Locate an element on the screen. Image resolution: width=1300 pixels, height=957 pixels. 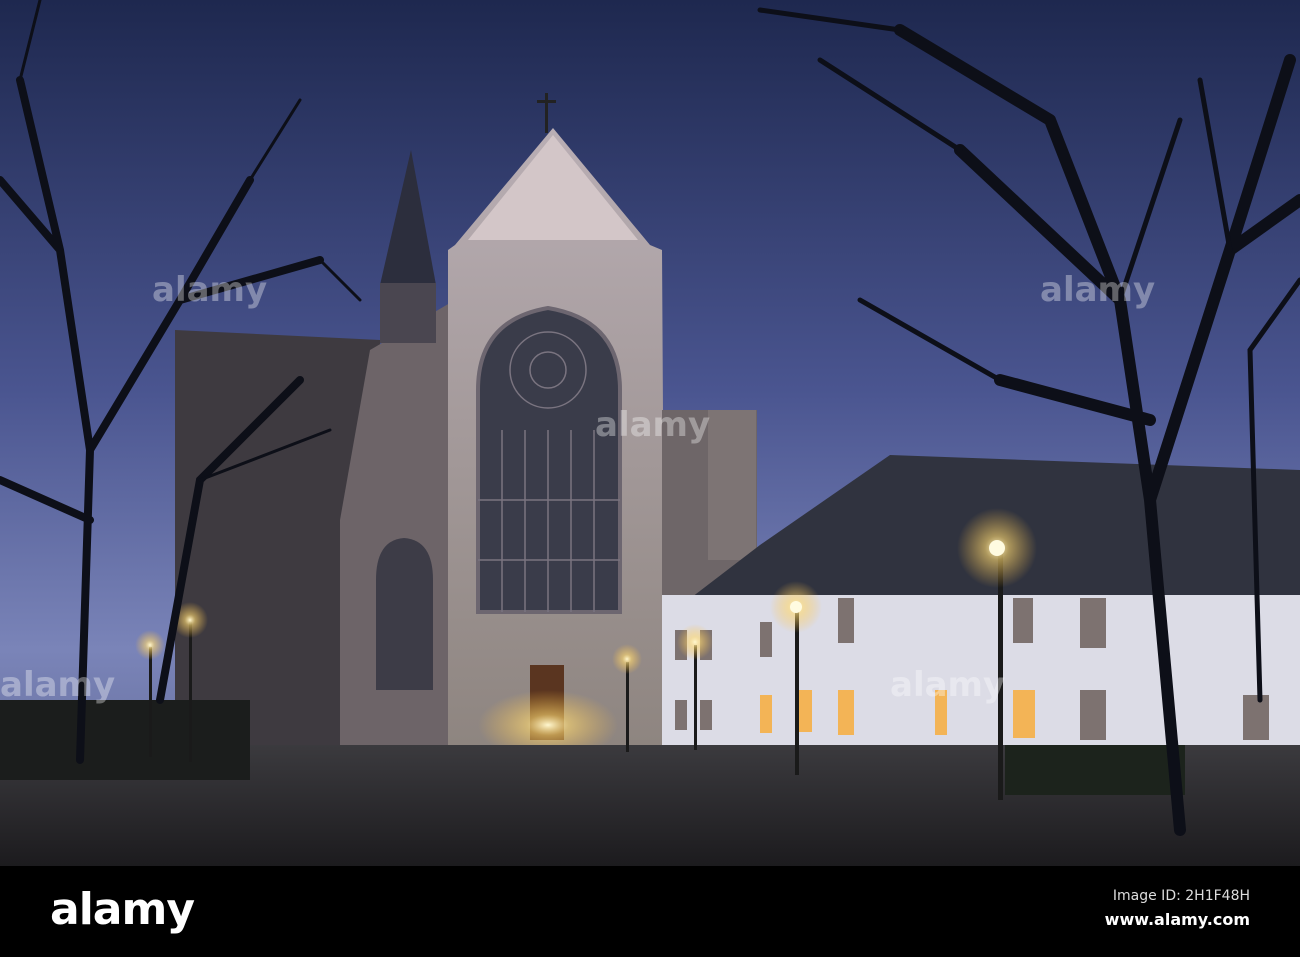
spire-base is located at coordinates (408, 313).